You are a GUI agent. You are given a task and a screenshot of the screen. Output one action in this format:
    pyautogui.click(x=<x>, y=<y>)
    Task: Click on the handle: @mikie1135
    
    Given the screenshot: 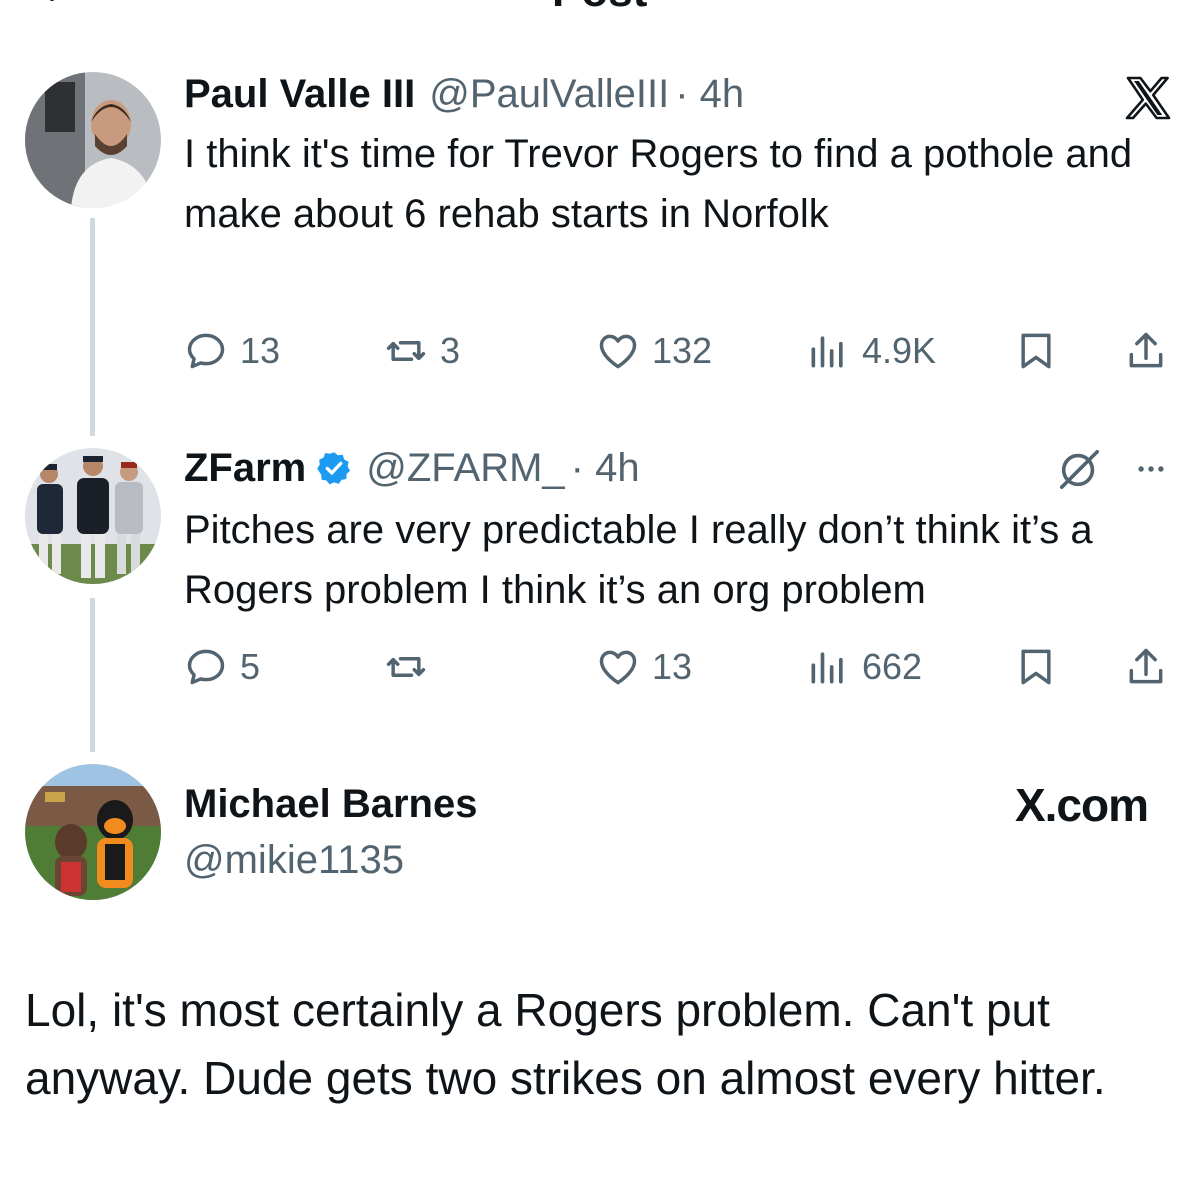 What is the action you would take?
    pyautogui.click(x=294, y=860)
    